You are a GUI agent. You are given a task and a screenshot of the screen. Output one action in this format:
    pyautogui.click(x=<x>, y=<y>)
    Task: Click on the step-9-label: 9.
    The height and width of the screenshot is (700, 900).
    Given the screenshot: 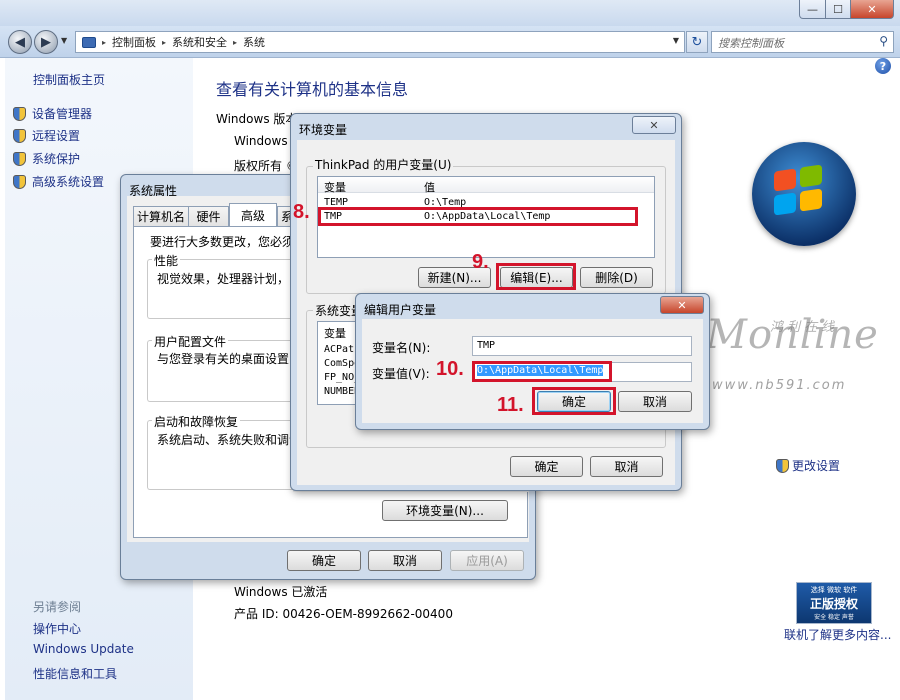 What is the action you would take?
    pyautogui.click(x=480, y=262)
    